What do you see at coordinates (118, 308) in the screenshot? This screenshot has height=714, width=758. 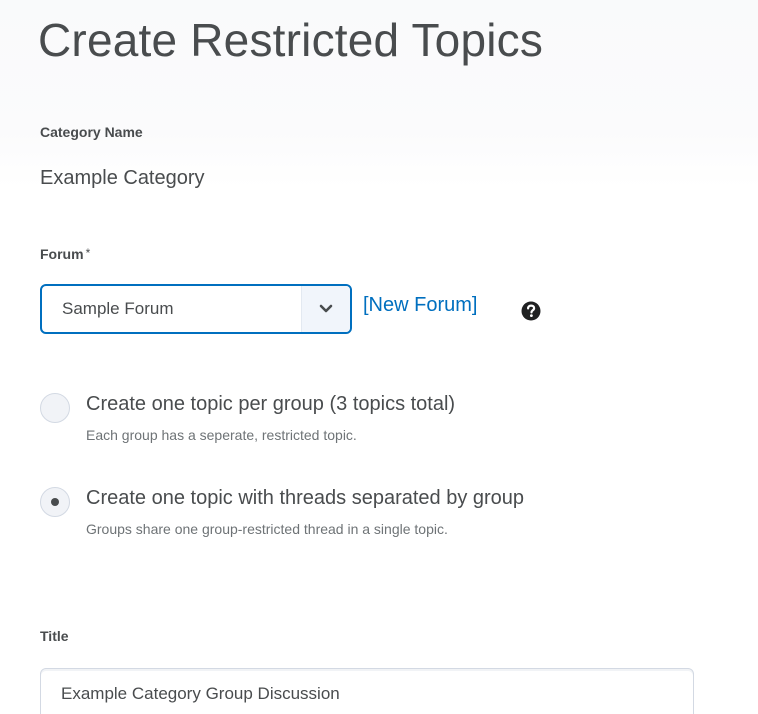 I see `forum-select-value: Sample Forum` at bounding box center [118, 308].